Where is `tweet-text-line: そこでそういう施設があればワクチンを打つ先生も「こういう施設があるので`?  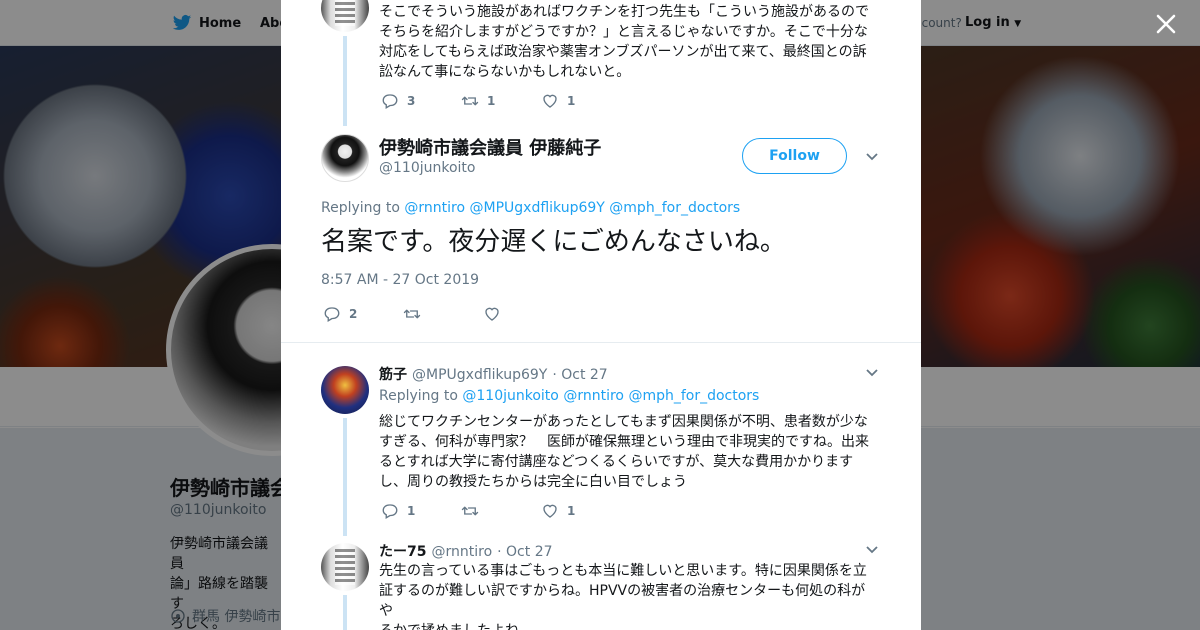 tweet-text-line: そこでそういう施設があればワクチンを打つ先生も「こういう施設があるので is located at coordinates (624, 12).